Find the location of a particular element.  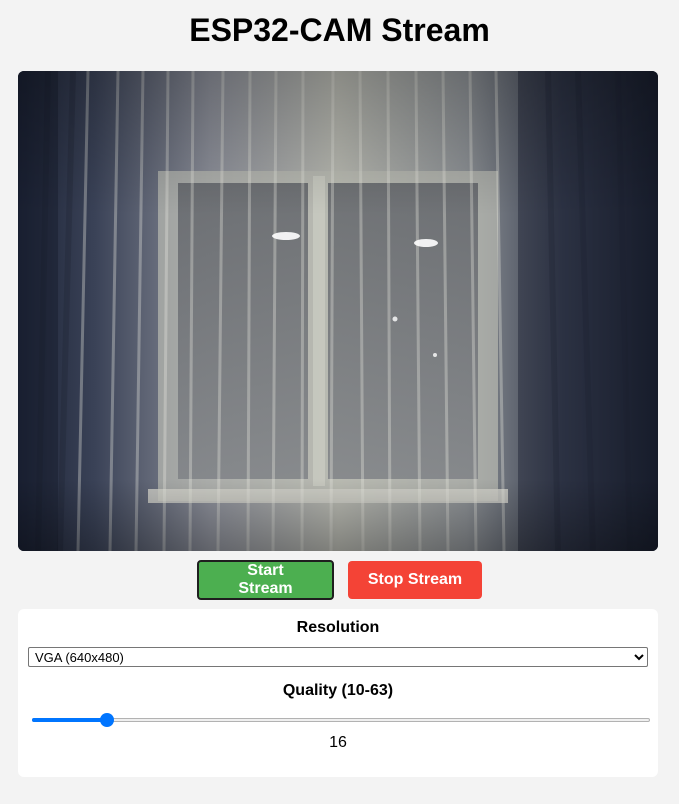

resolution-select-wrapper: VGA (640x480) is located at coordinates (338, 657).